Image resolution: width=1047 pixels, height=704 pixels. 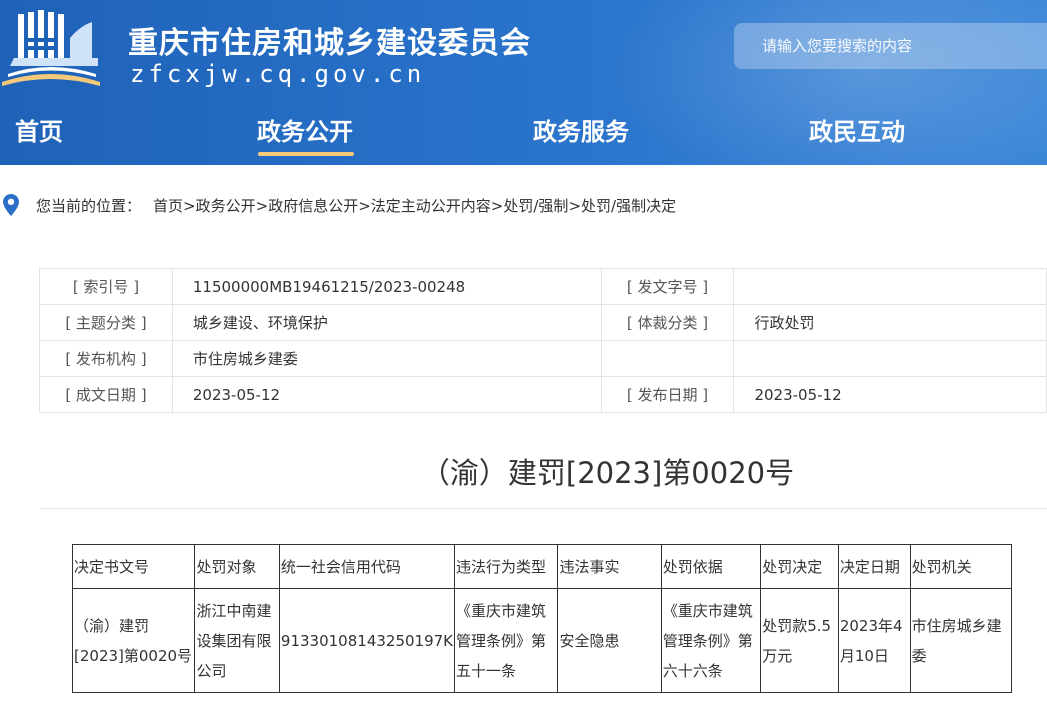 I want to click on table-cell: 浙江中南建设集团有限公司, so click(x=237, y=640).